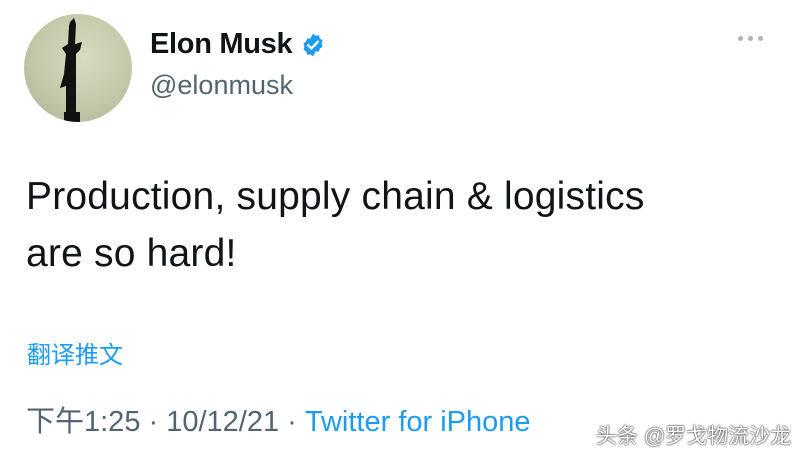 This screenshot has height=454, width=795. I want to click on timestamp: 下午1:25 · 10/12/21 ·, so click(165, 422).